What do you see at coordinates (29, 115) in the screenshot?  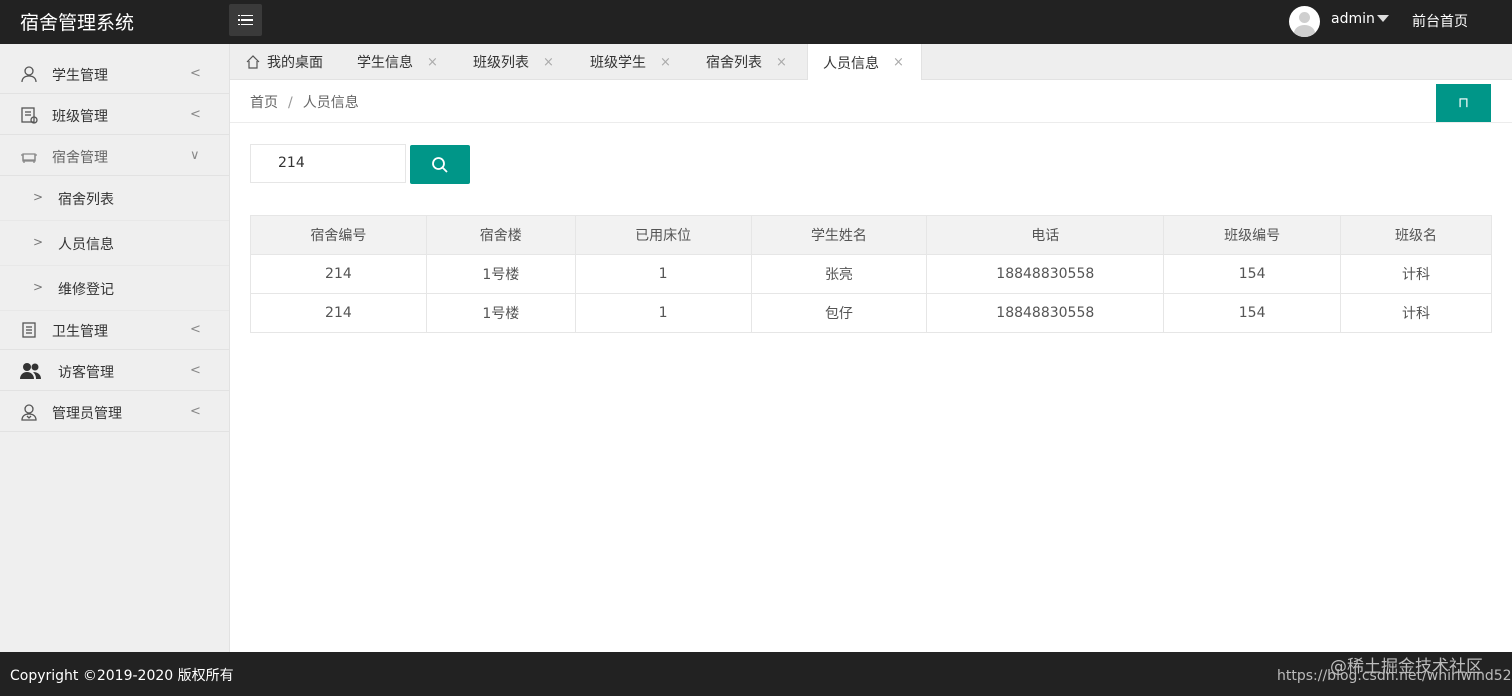 I see `class-doc-icon` at bounding box center [29, 115].